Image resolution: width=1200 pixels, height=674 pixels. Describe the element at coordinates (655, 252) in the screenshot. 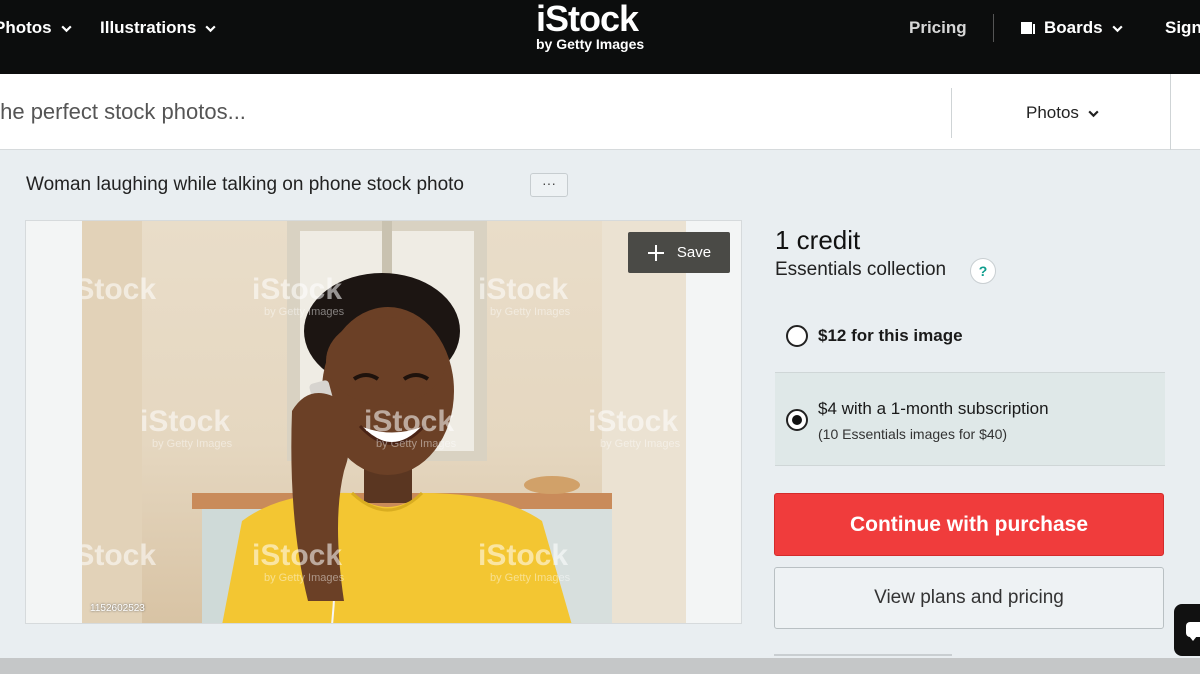

I see `plus-icon` at that location.